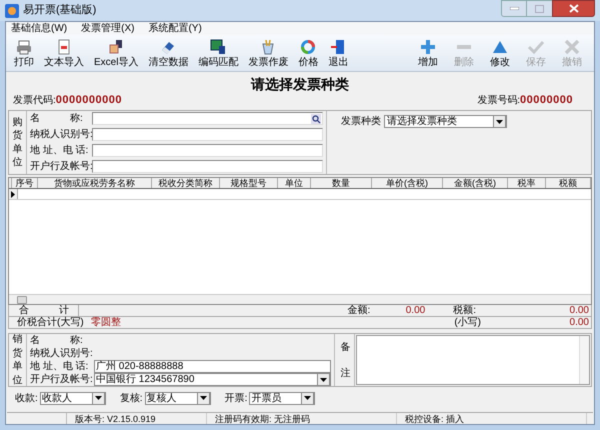  Describe the element at coordinates (498, 101) in the screenshot. I see `field-label: 发票号码:` at that location.